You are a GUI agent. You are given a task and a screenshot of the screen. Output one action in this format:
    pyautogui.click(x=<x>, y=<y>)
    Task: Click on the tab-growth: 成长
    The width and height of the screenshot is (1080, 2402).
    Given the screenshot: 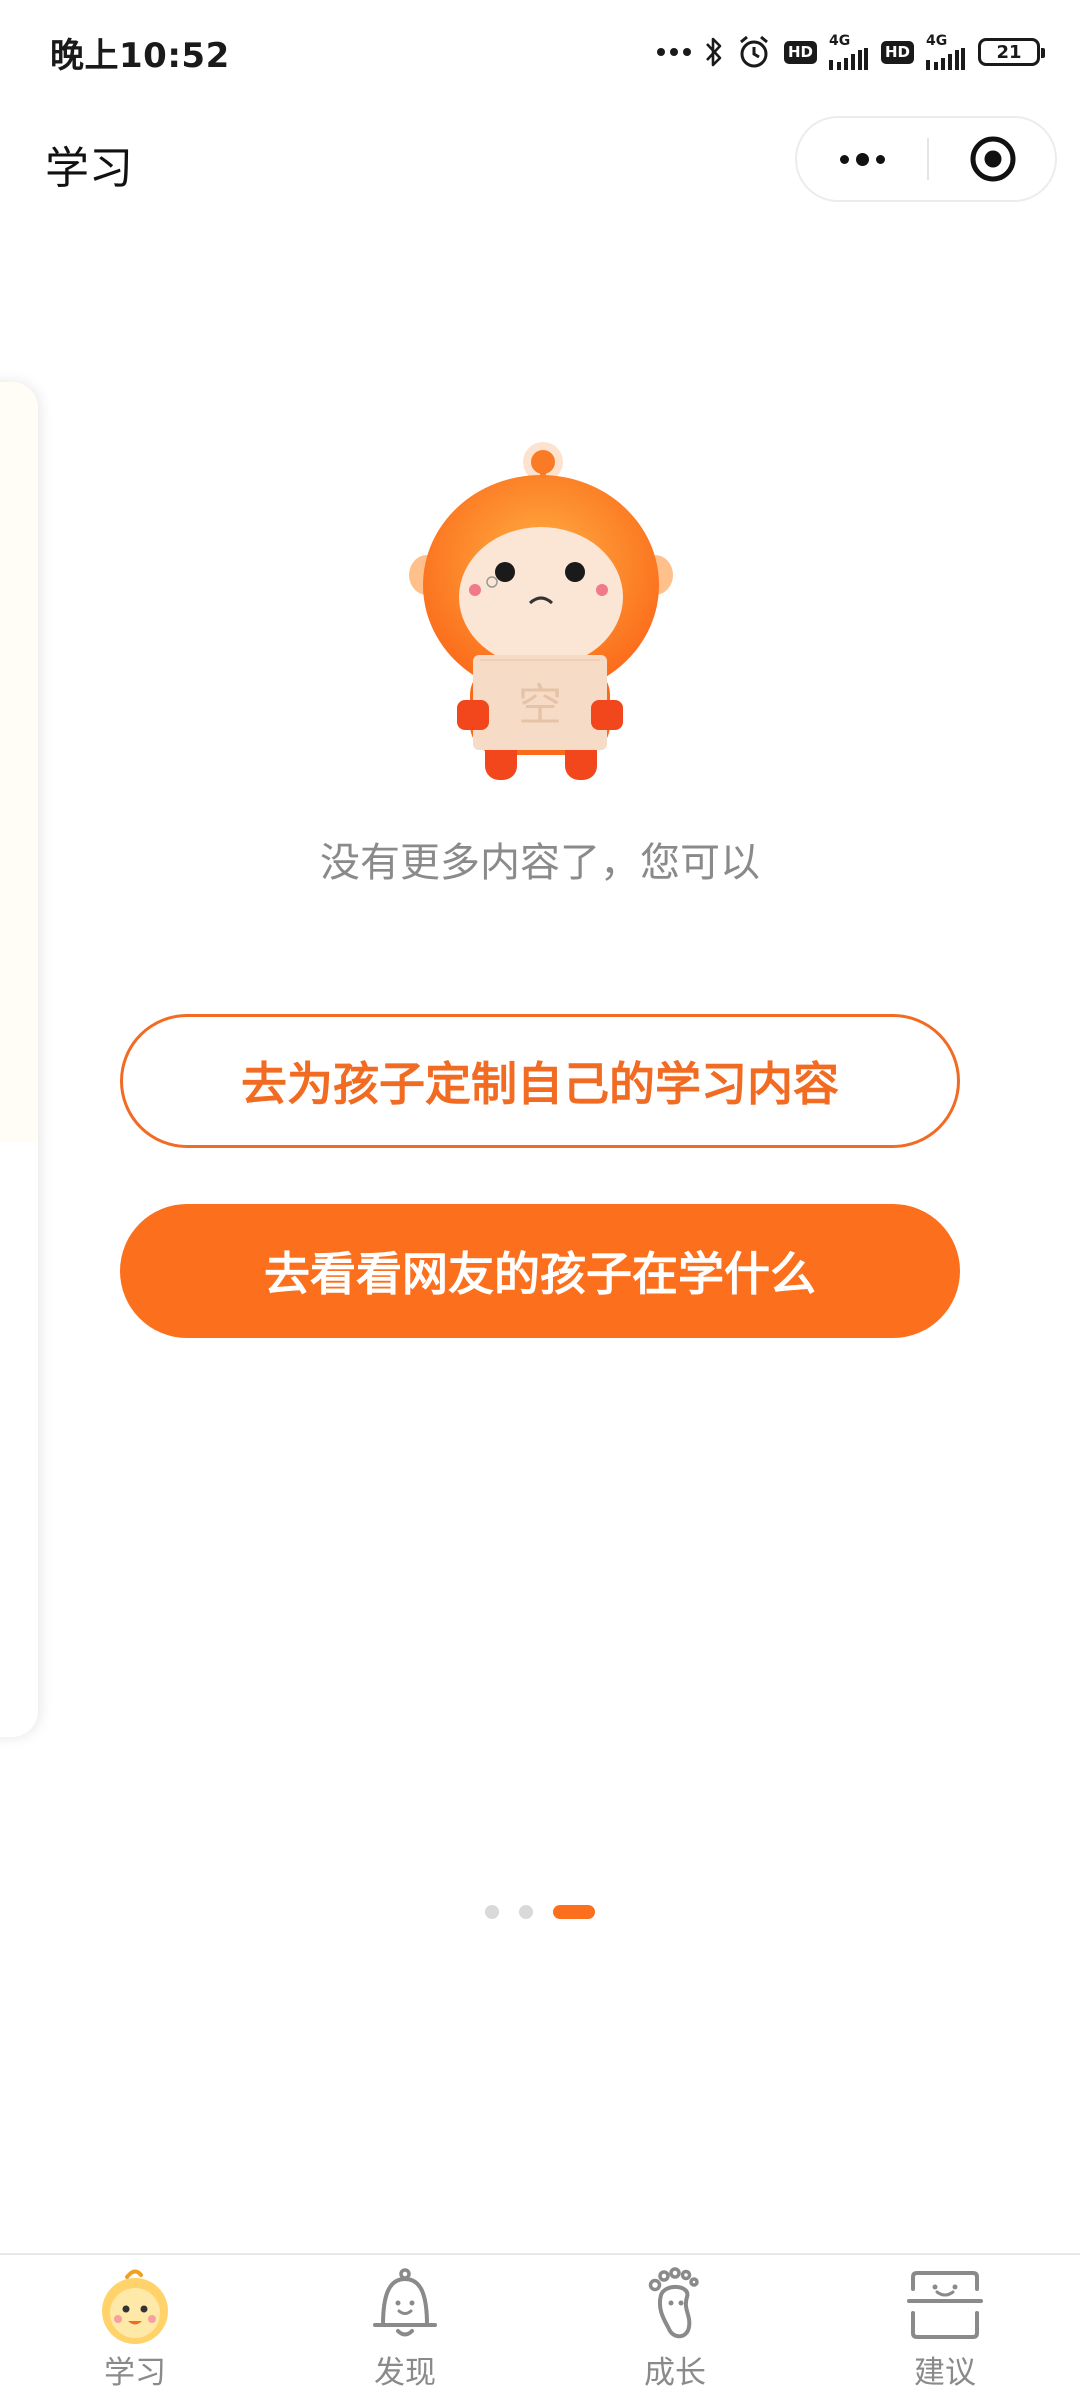 What is the action you would take?
    pyautogui.click(x=675, y=2328)
    